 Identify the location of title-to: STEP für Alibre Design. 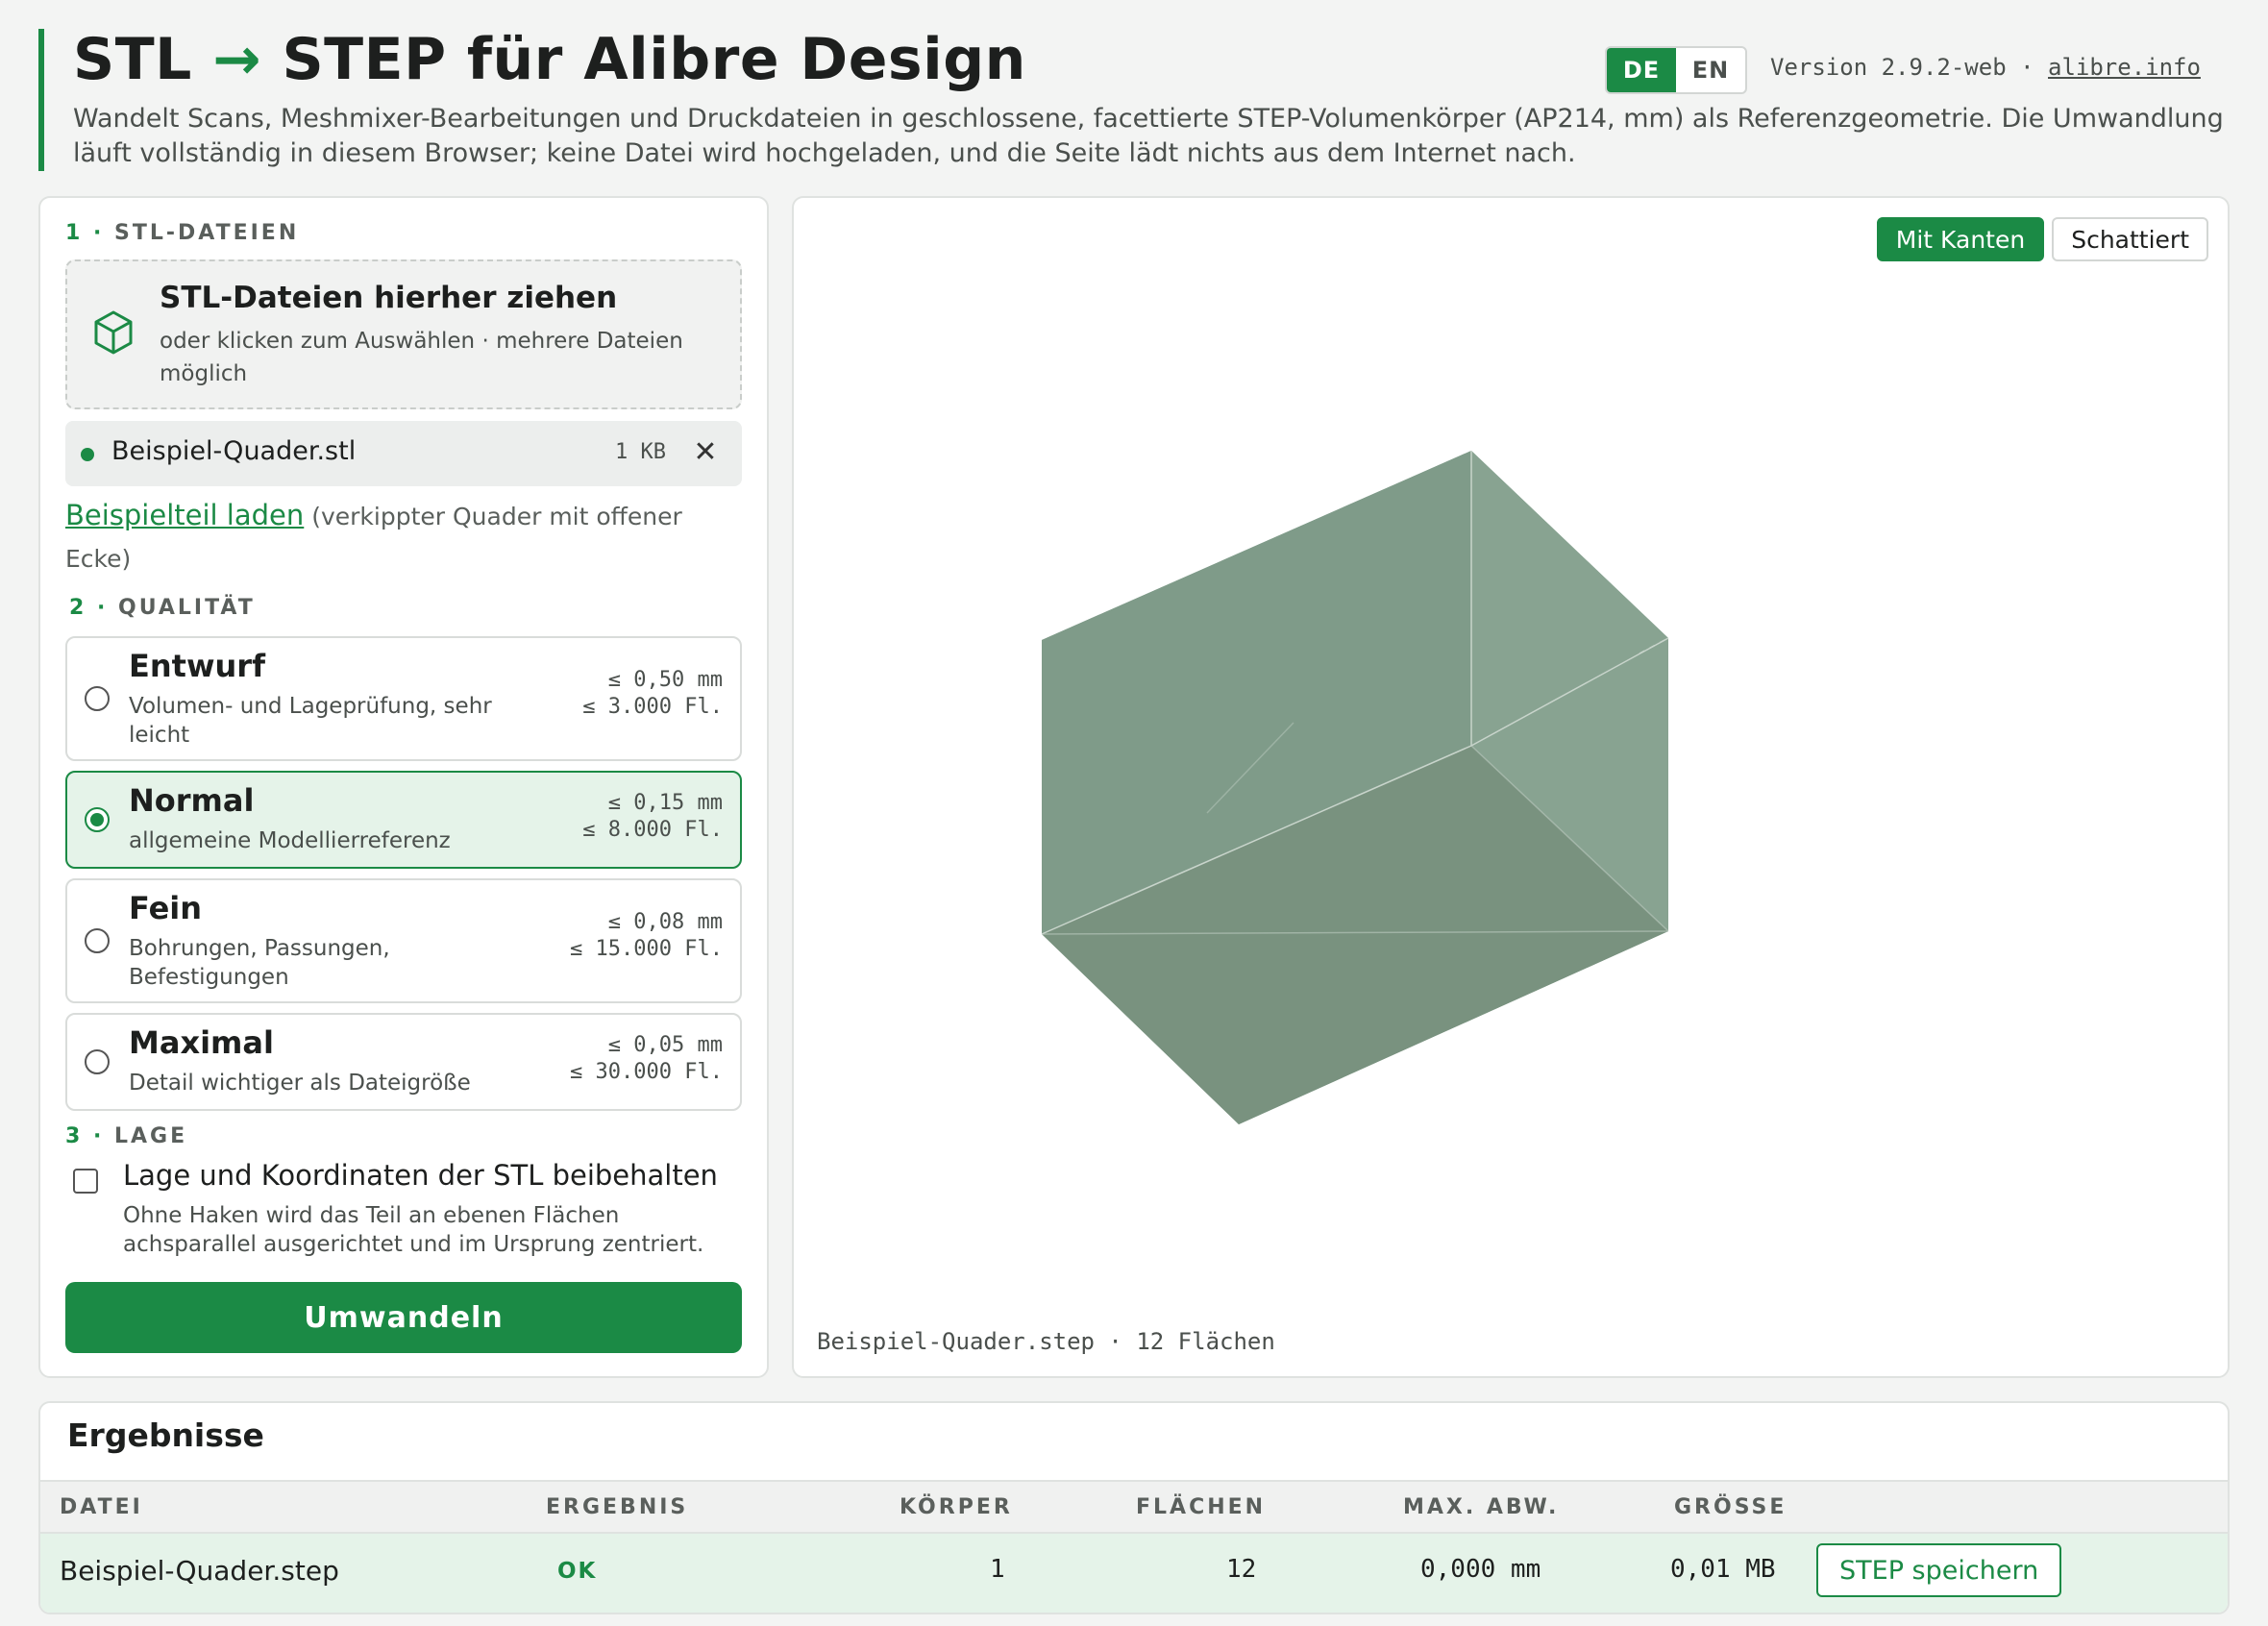
(654, 59).